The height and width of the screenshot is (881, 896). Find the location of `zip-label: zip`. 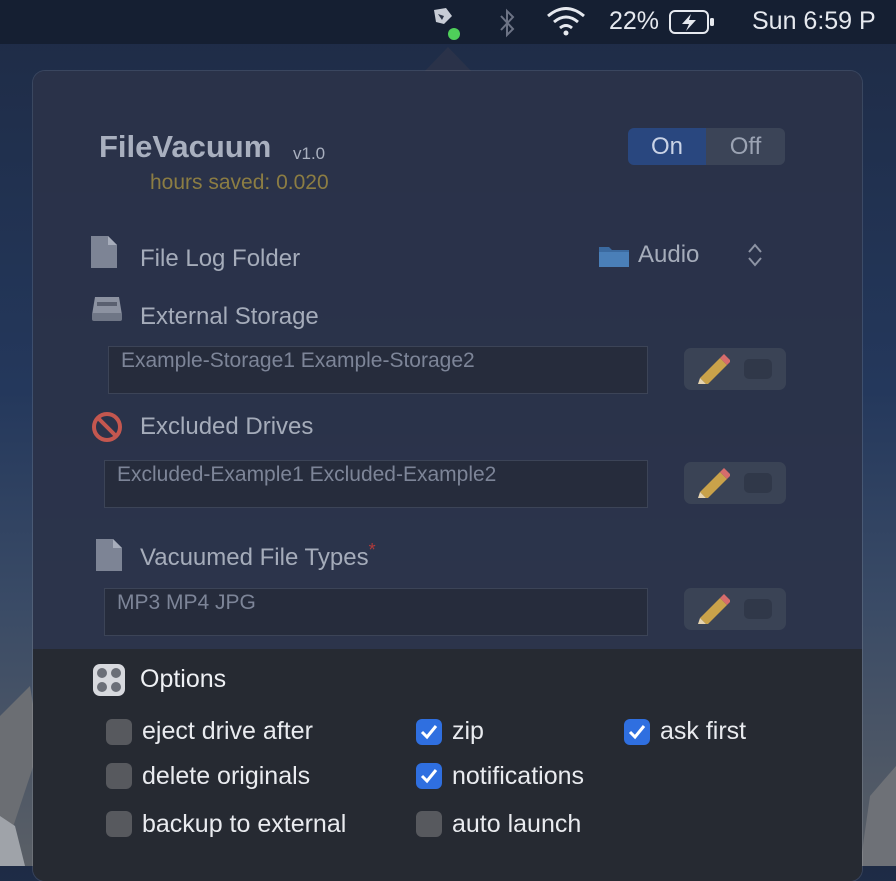

zip-label: zip is located at coordinates (468, 731).